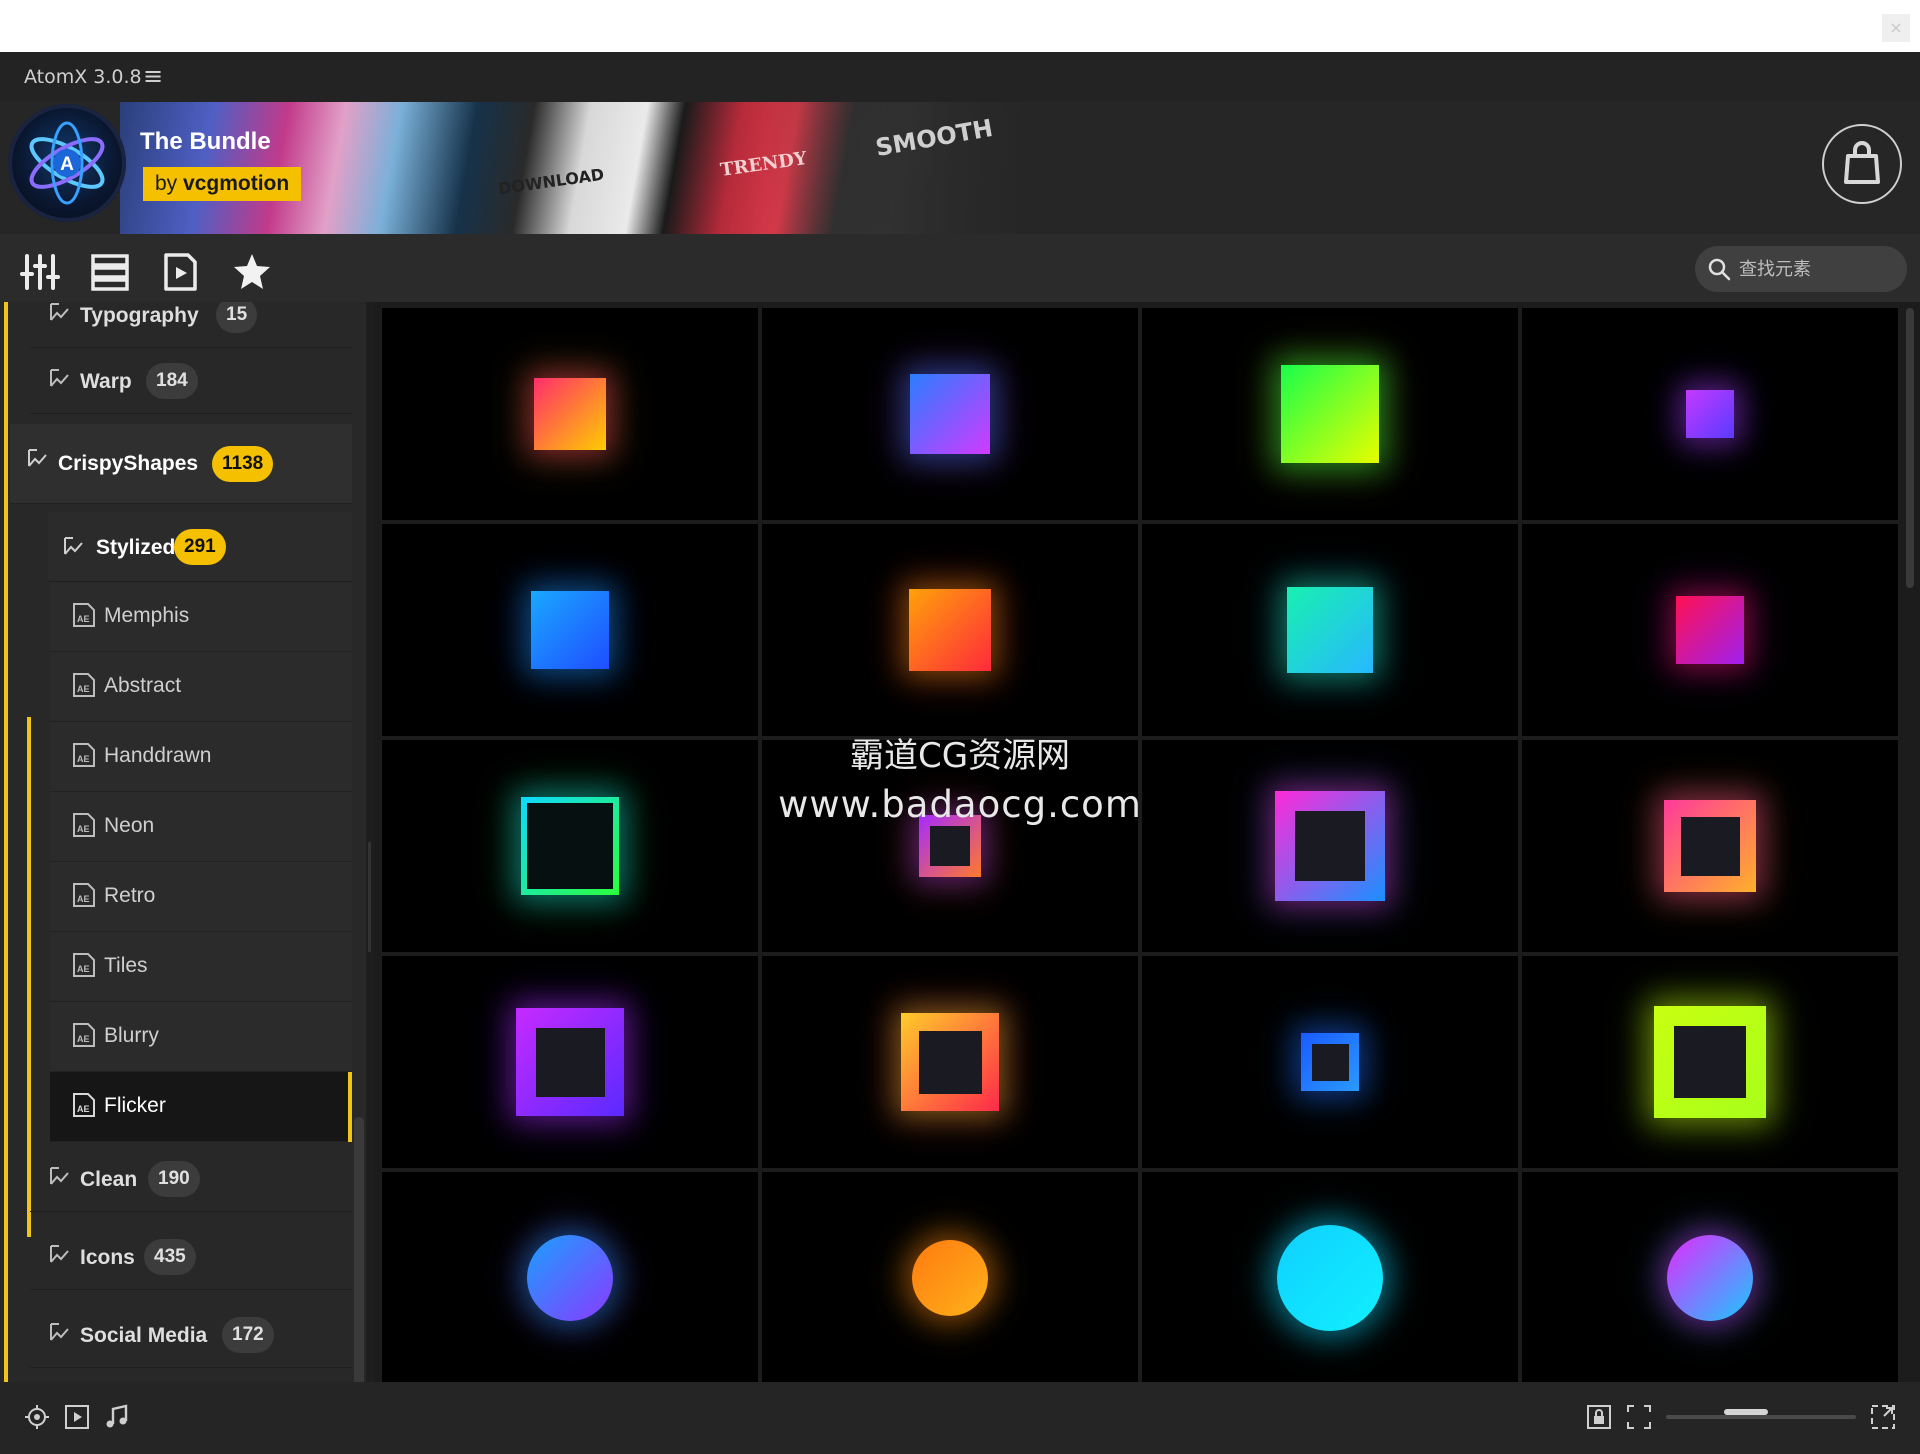 Image resolution: width=1920 pixels, height=1454 pixels. I want to click on shopping-bag-icon, so click(1862, 164).